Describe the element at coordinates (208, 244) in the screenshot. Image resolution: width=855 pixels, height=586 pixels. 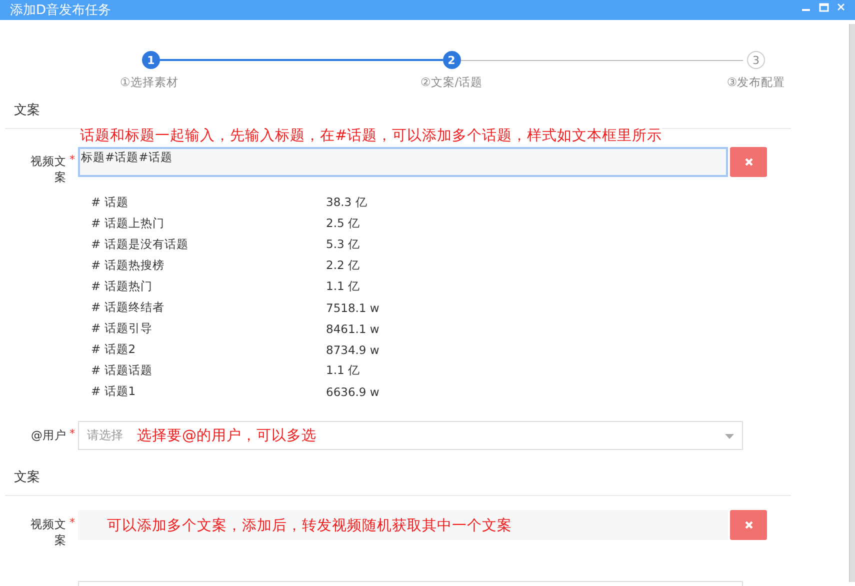
I see `topic-name: # 话题是没有话题` at that location.